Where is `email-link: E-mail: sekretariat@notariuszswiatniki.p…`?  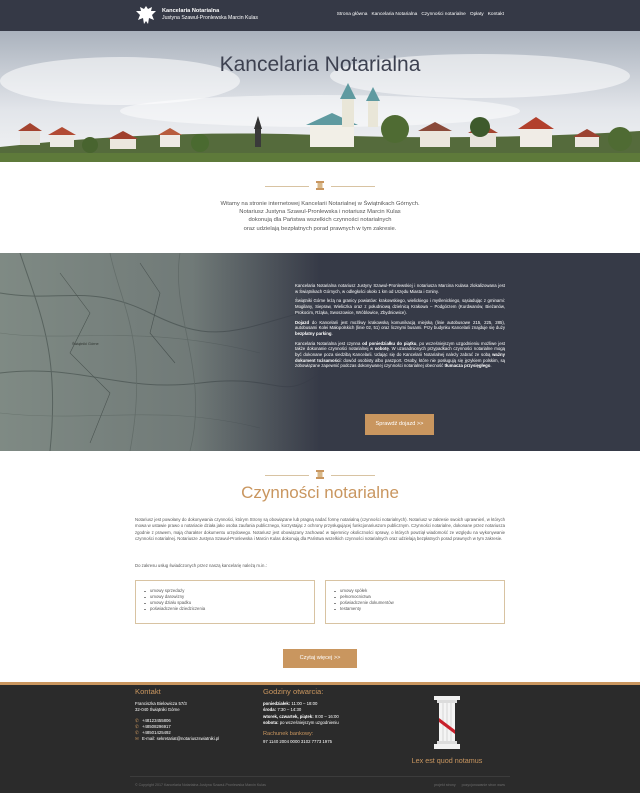 email-link: E-mail: sekretariat@notariuszswiatniki.p… is located at coordinates (180, 739).